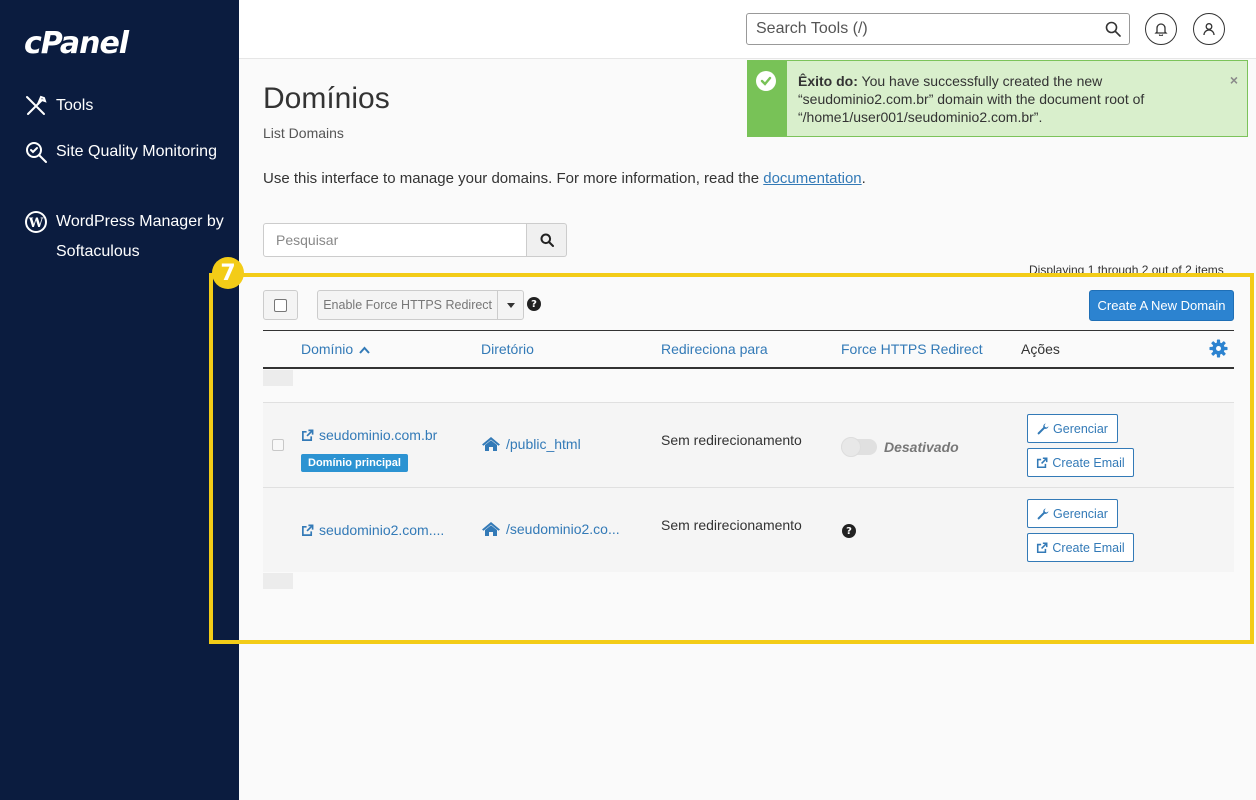  I want to click on caret-down-icon, so click(510, 305).